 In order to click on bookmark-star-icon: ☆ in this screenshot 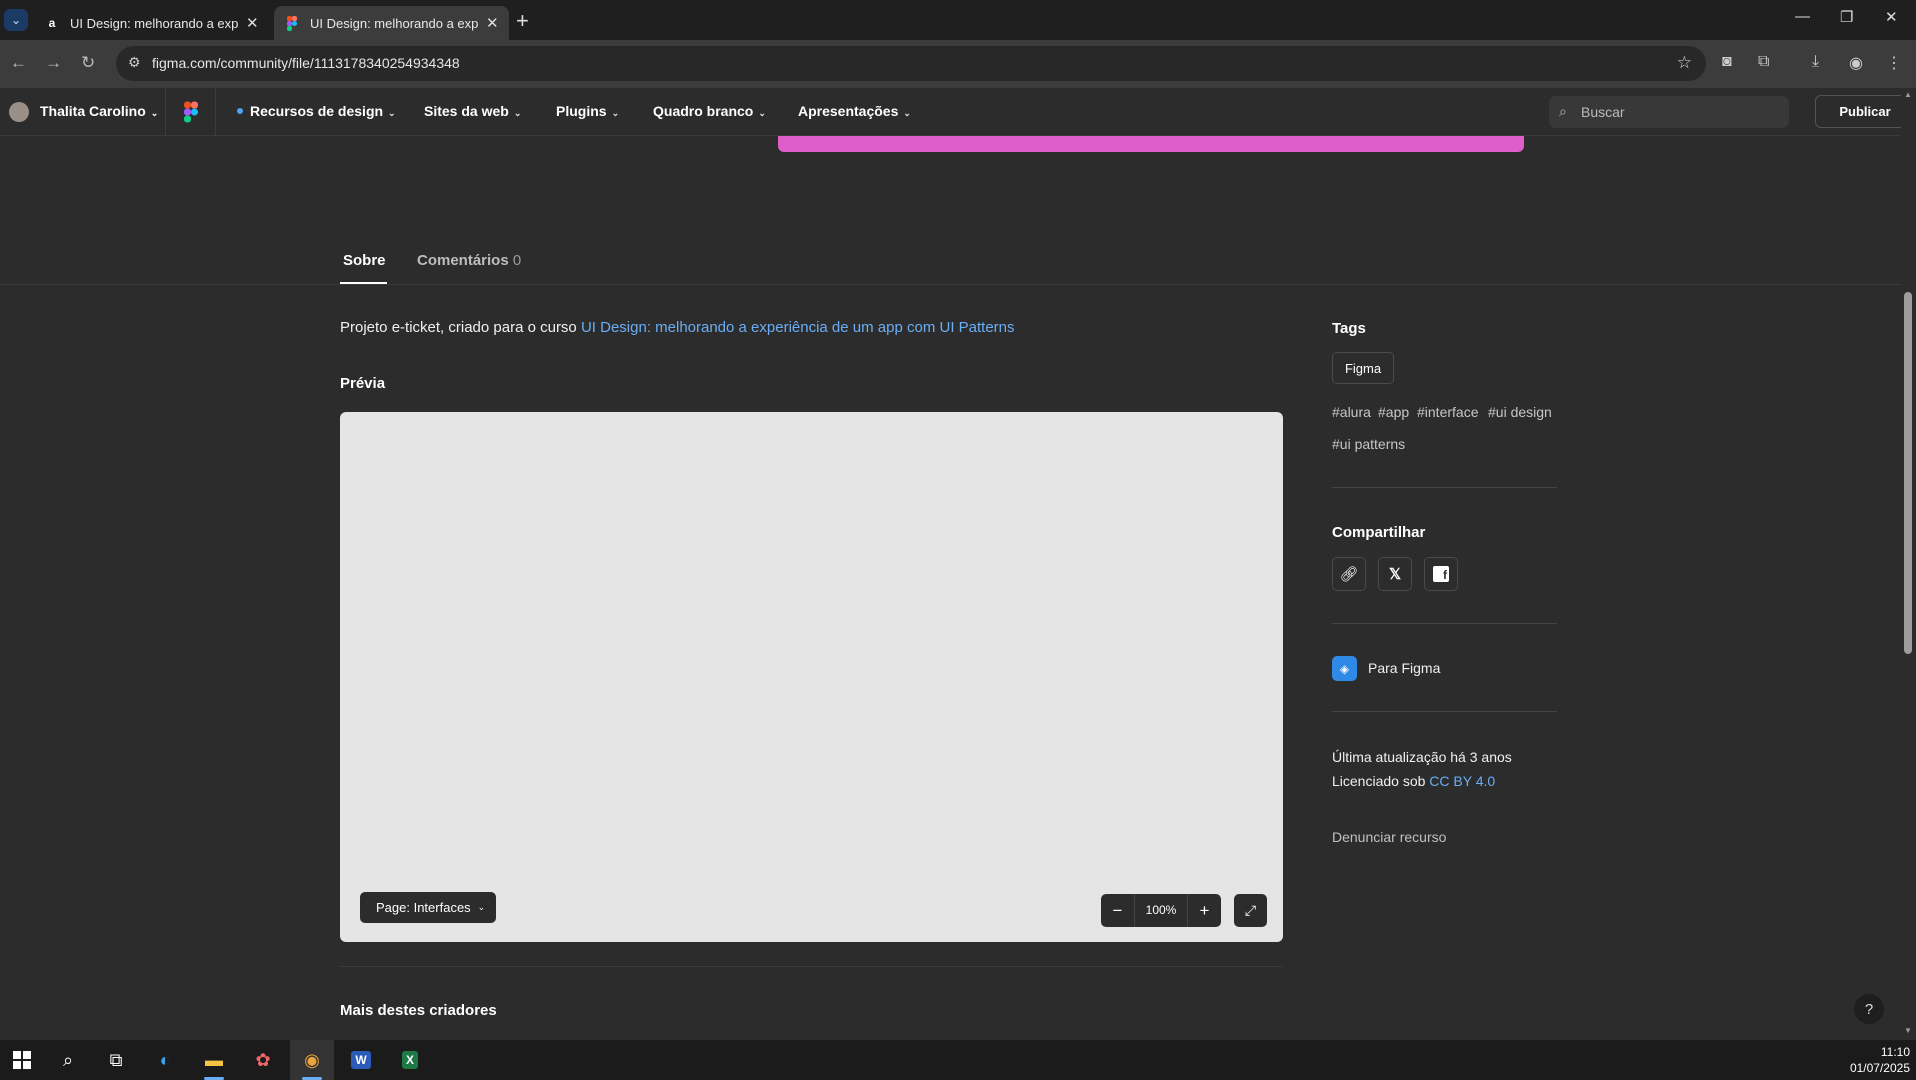, I will do `click(1684, 63)`.